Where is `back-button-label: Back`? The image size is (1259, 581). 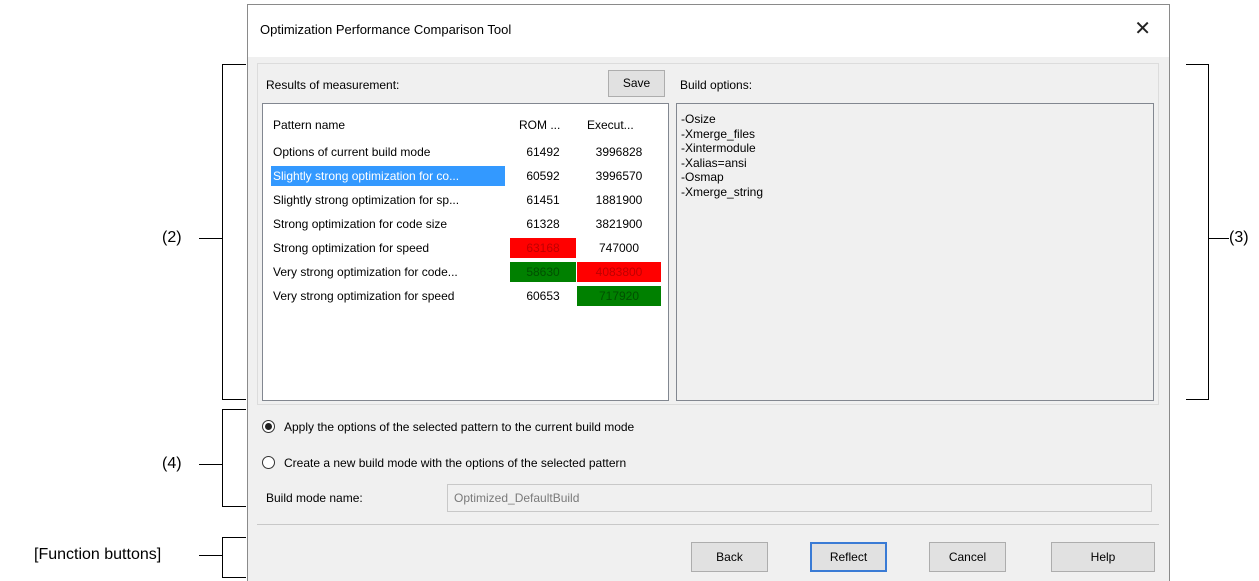 back-button-label: Back is located at coordinates (729, 557).